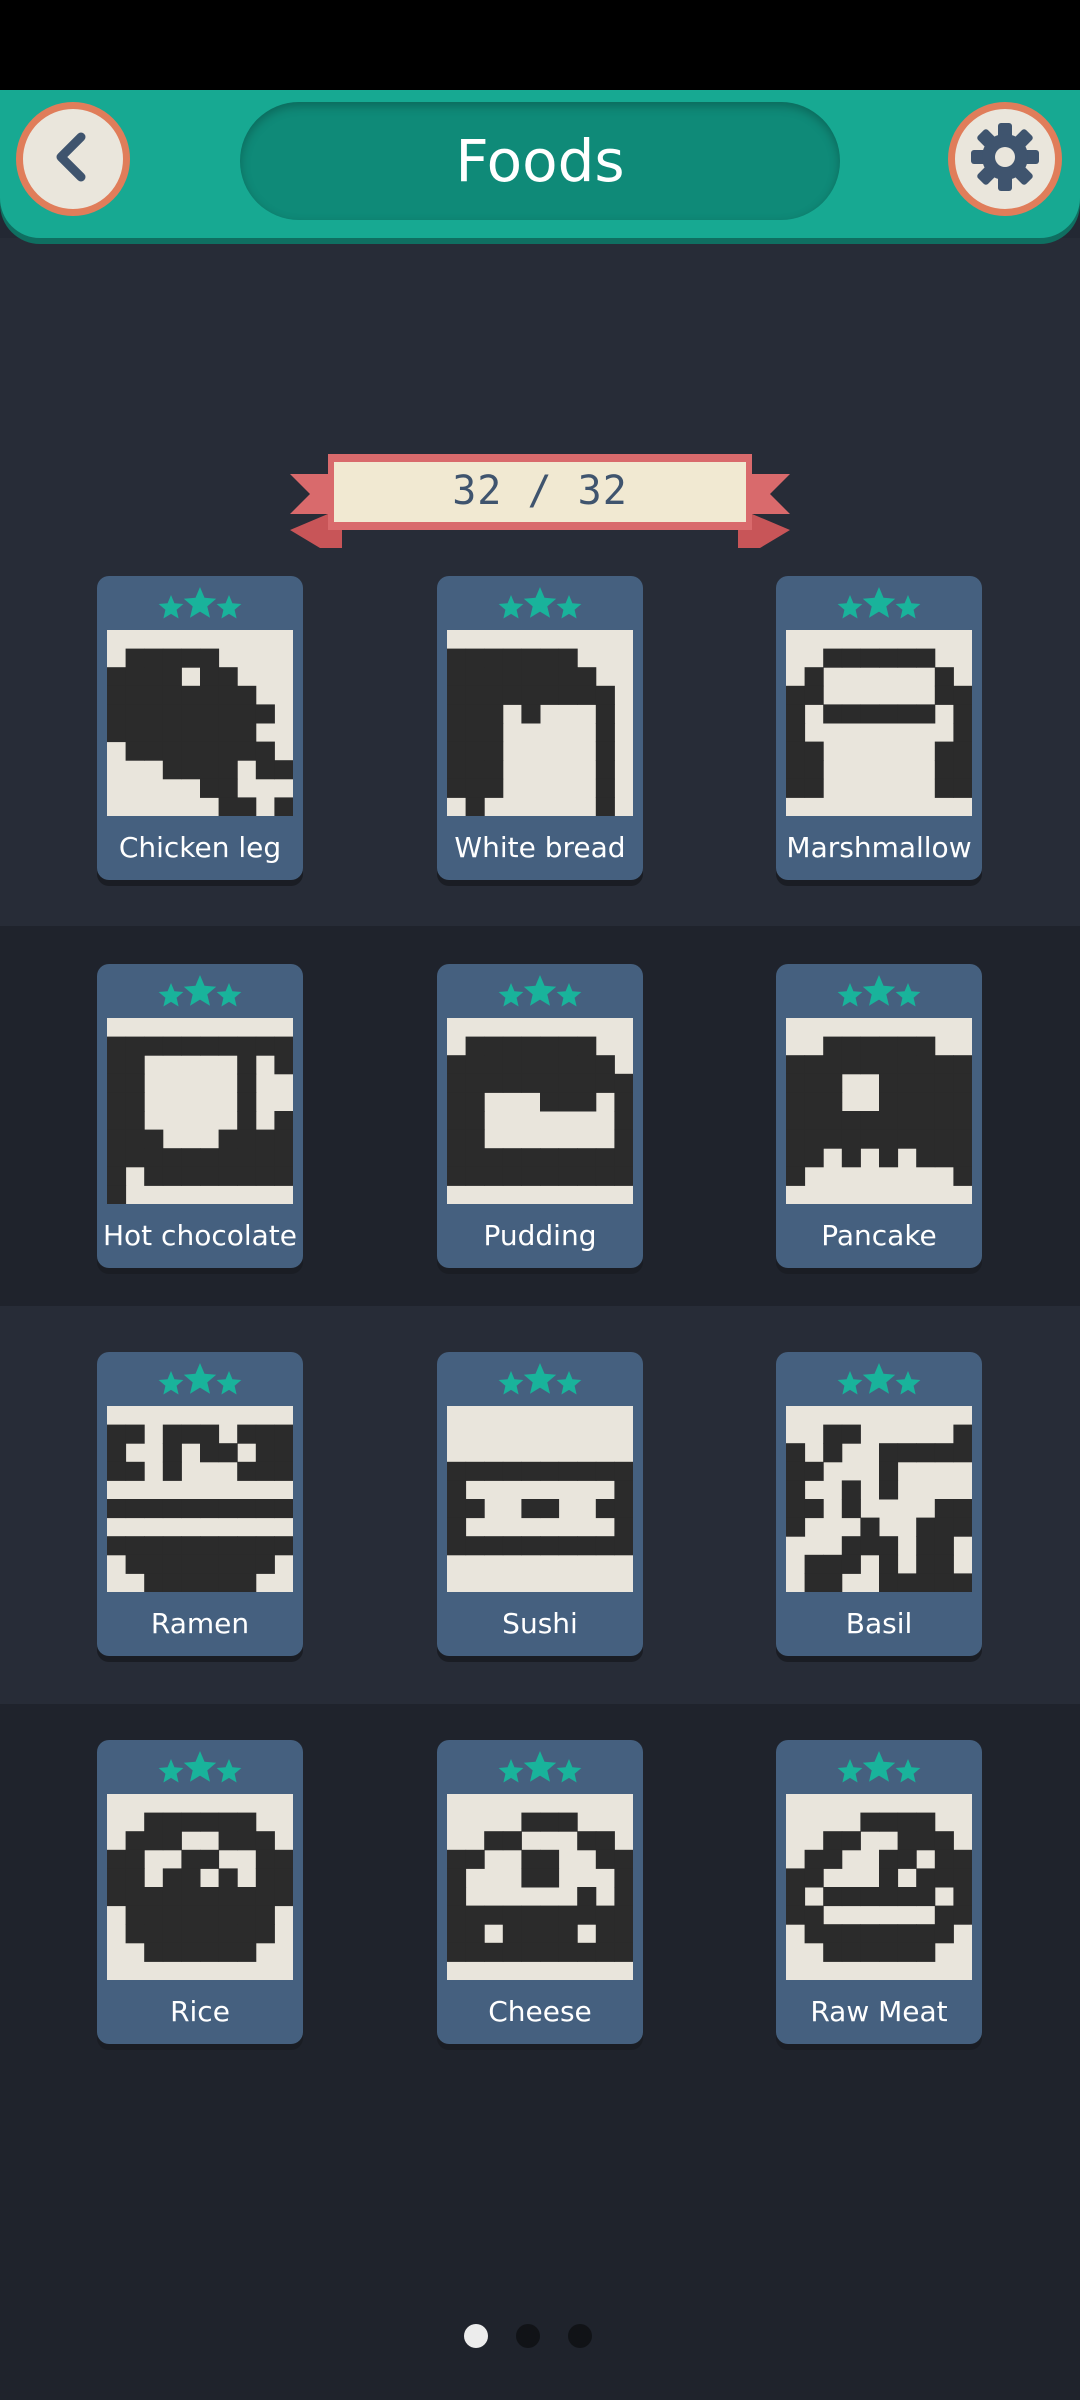 The image size is (1080, 2400). I want to click on puzzle-card: Basil, so click(879, 1504).